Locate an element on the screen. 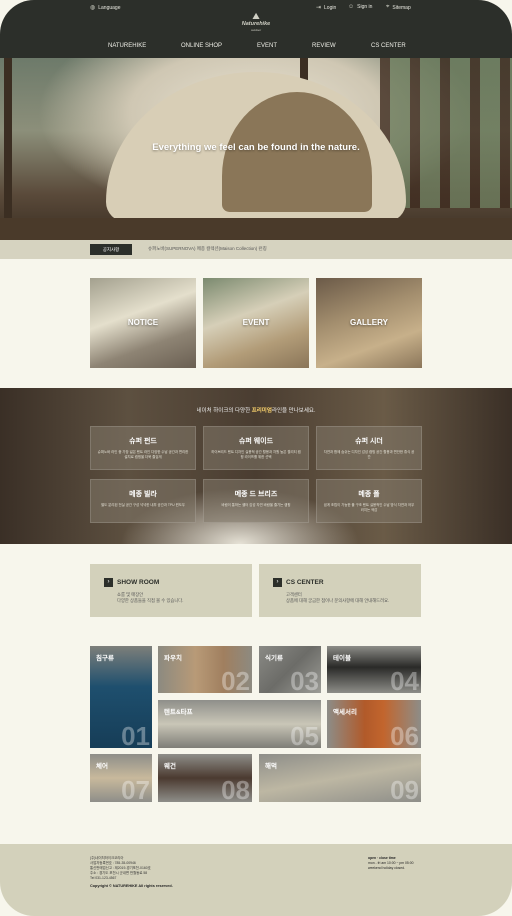  category-chair: 체어 07 is located at coordinates (121, 778).